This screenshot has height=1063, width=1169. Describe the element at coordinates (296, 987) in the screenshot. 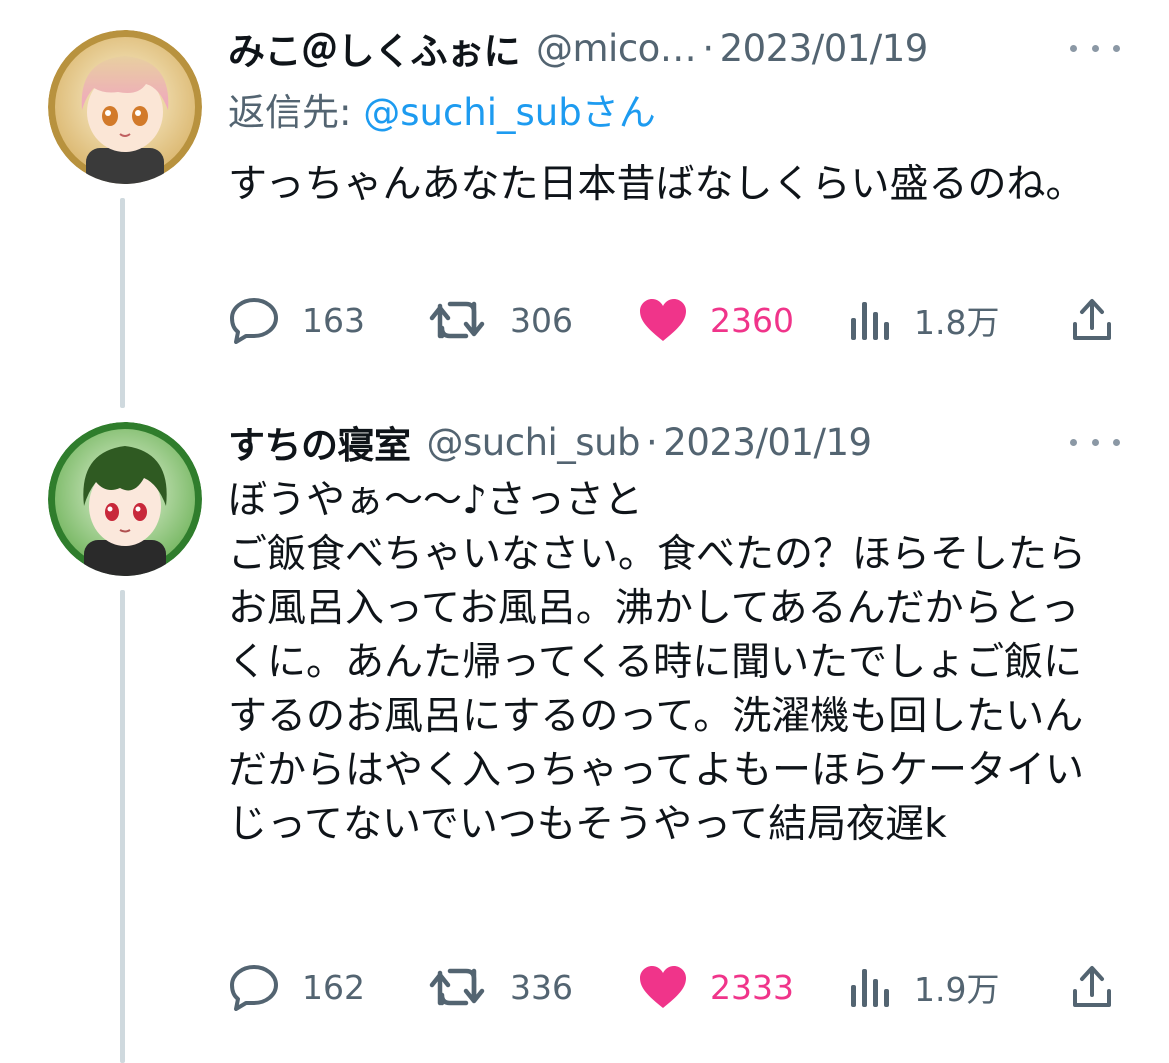

I see `reply-button: 162` at that location.